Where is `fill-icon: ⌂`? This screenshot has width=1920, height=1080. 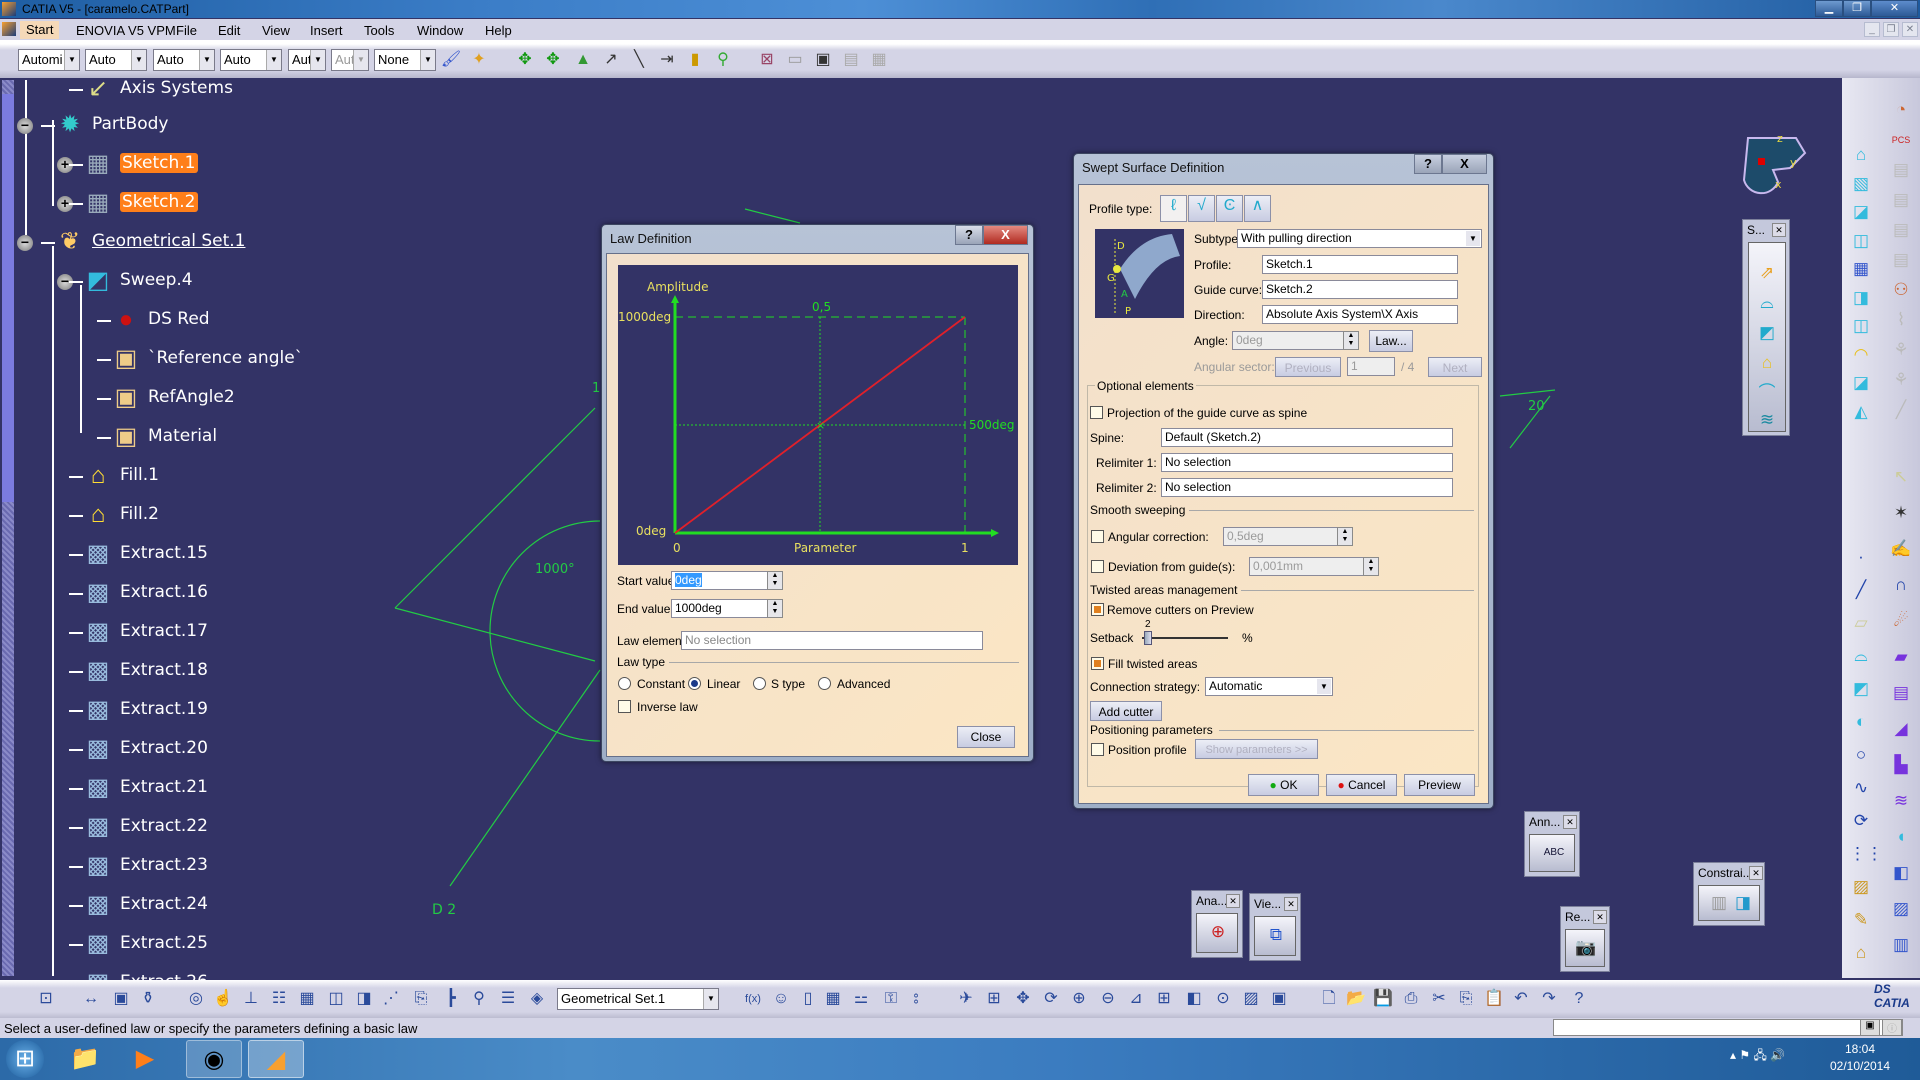 fill-icon: ⌂ is located at coordinates (98, 515).